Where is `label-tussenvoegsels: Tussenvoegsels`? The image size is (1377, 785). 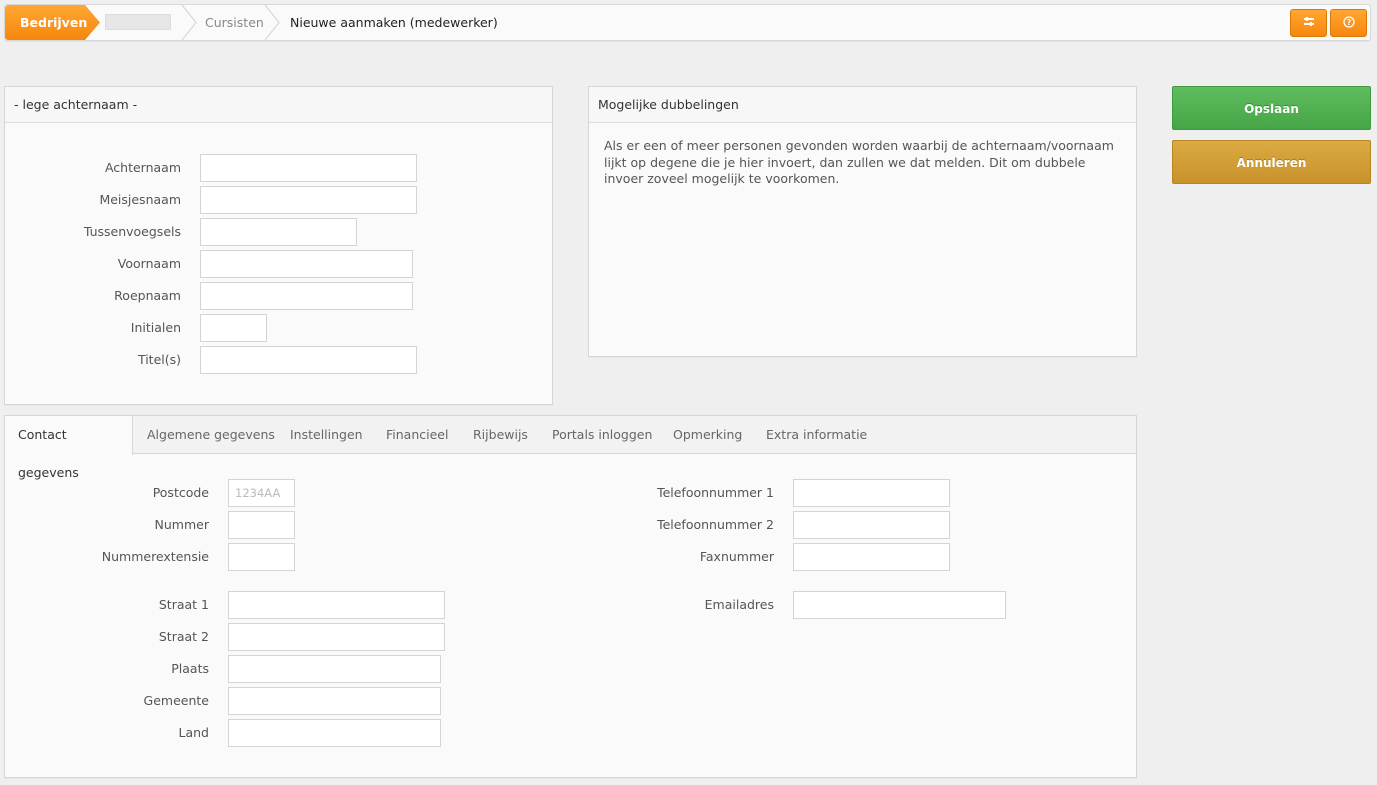 label-tussenvoegsels: Tussenvoegsels is located at coordinates (132, 231).